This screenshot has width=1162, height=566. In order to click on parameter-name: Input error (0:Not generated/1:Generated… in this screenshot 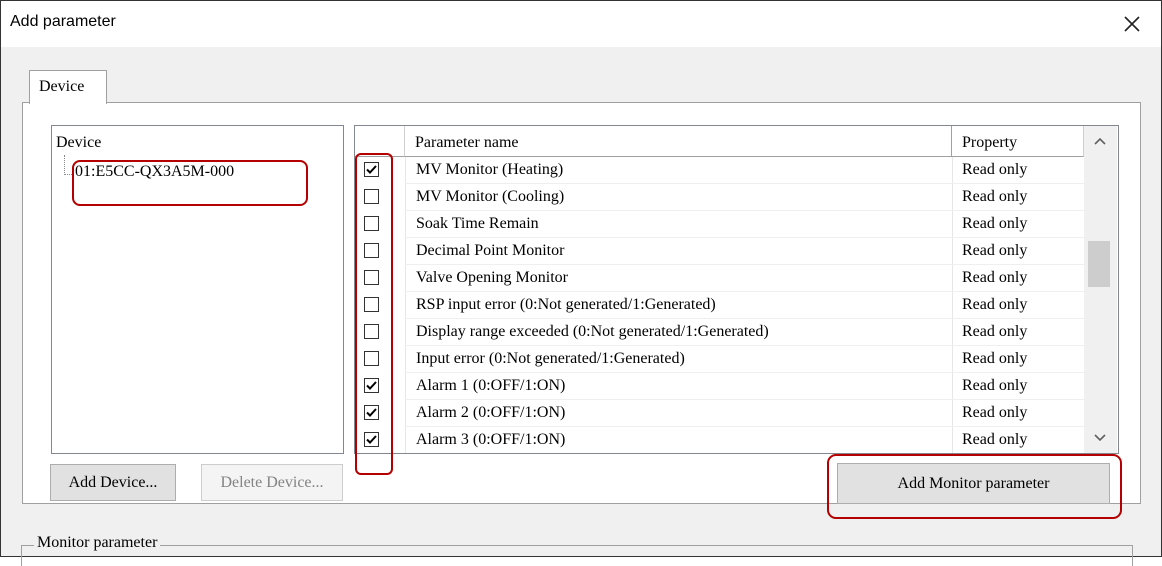, I will do `click(550, 358)`.